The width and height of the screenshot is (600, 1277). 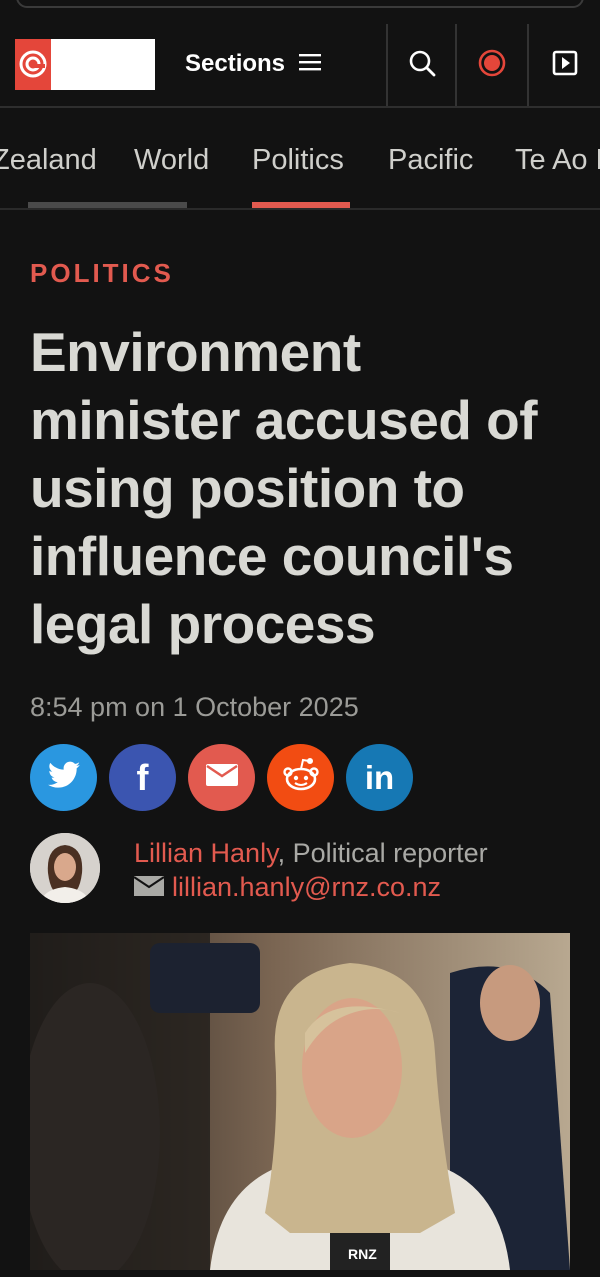 I want to click on tab-te-ao-maori: Te Ao M, so click(x=557, y=160).